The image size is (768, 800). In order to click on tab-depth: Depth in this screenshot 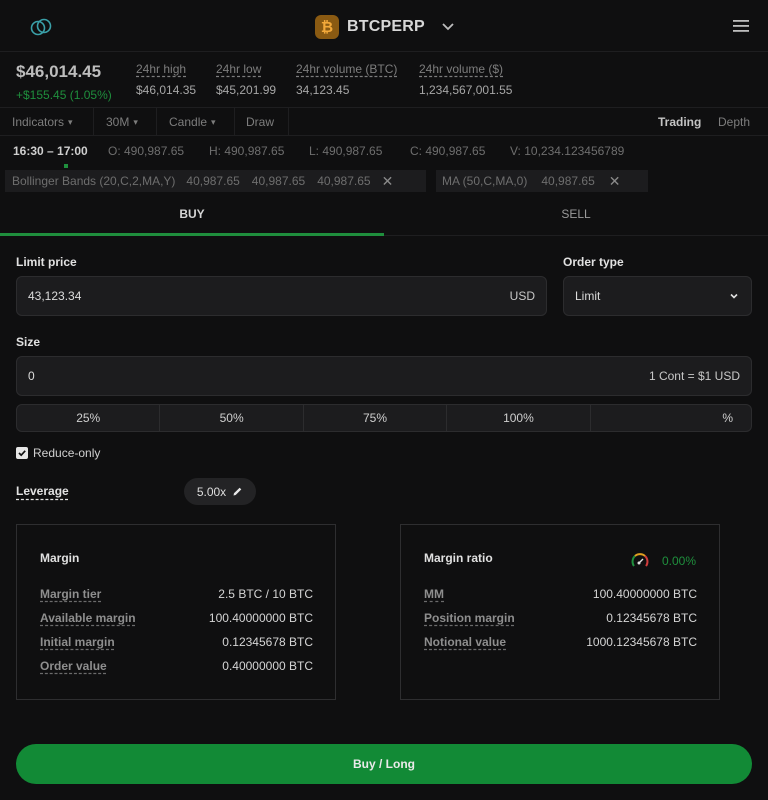, I will do `click(734, 122)`.